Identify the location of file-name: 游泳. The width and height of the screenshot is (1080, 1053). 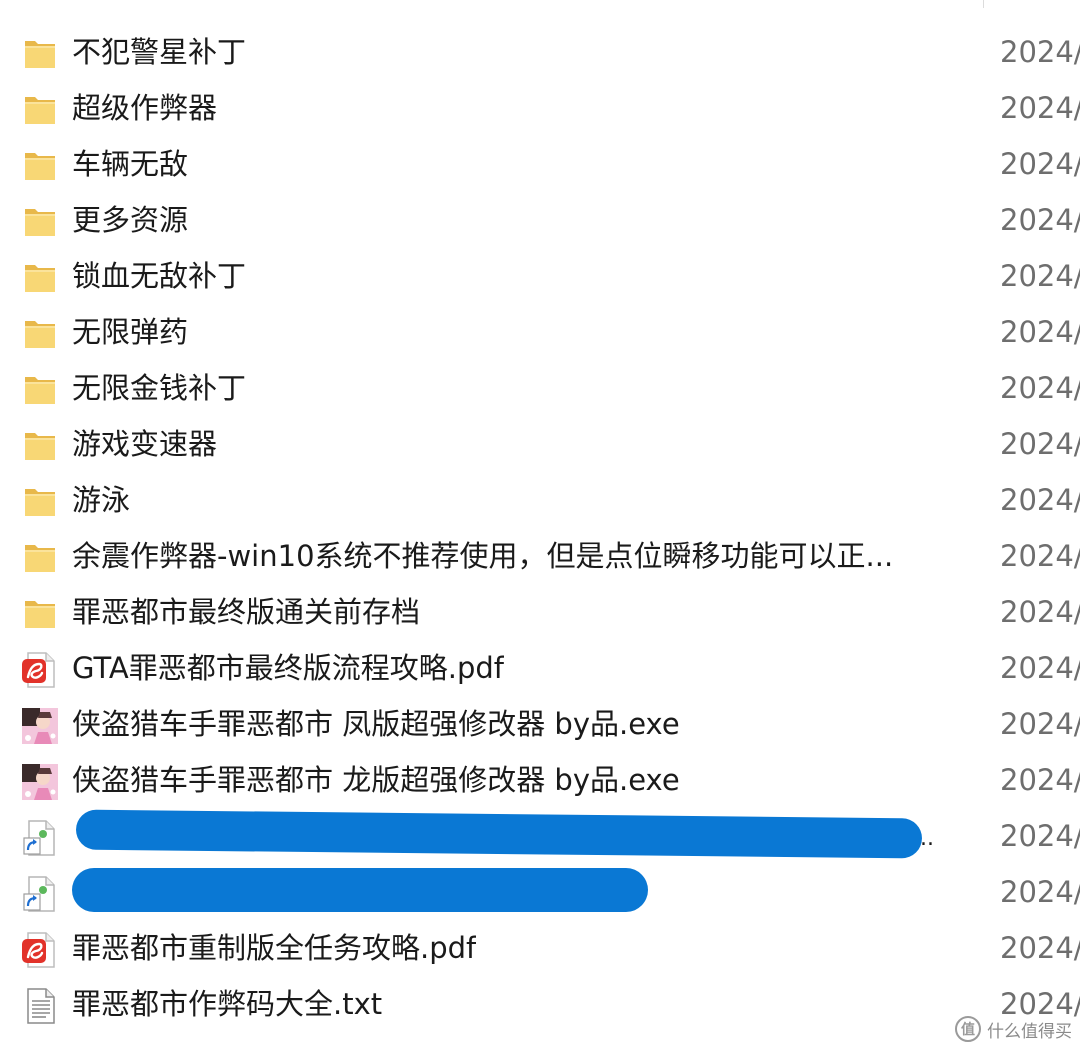
(101, 500).